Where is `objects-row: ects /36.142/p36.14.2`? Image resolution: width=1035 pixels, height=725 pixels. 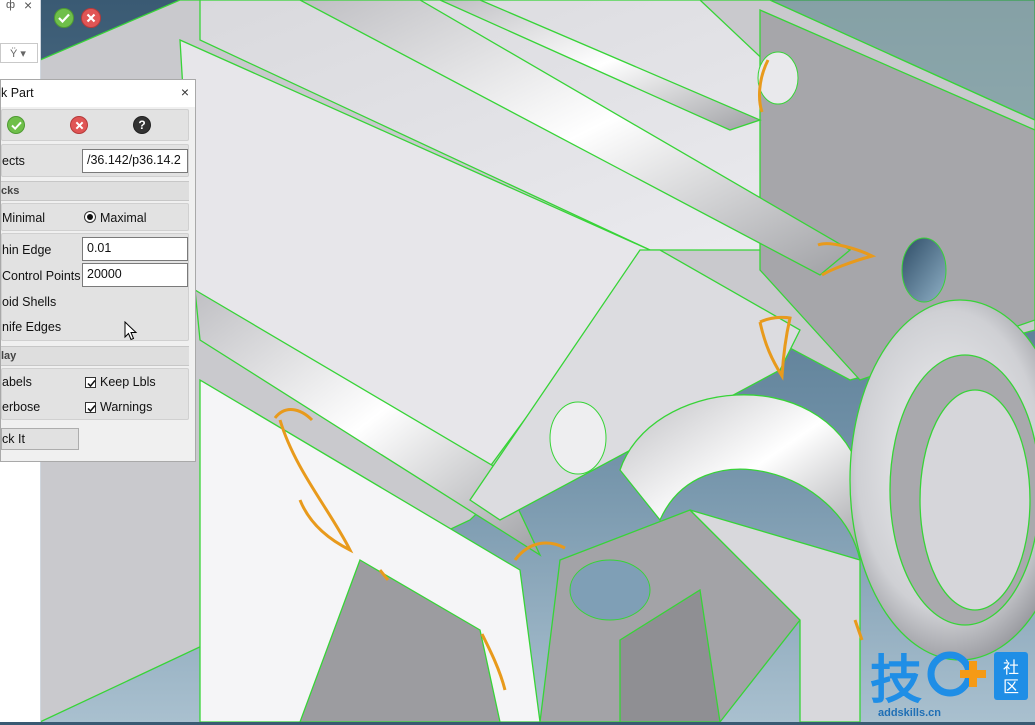 objects-row: ects /36.142/p36.14.2 is located at coordinates (95, 160).